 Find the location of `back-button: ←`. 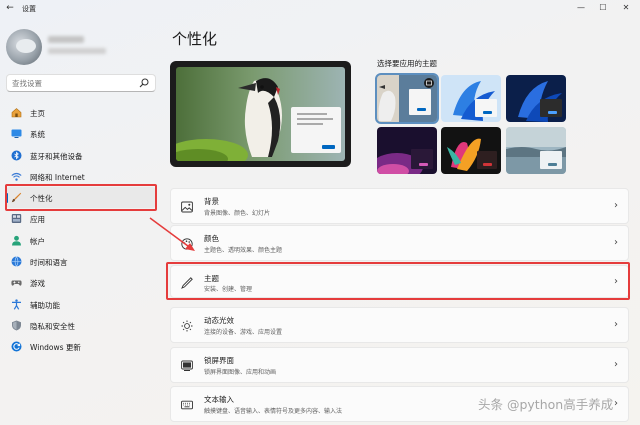

back-button: ← is located at coordinates (10, 8).